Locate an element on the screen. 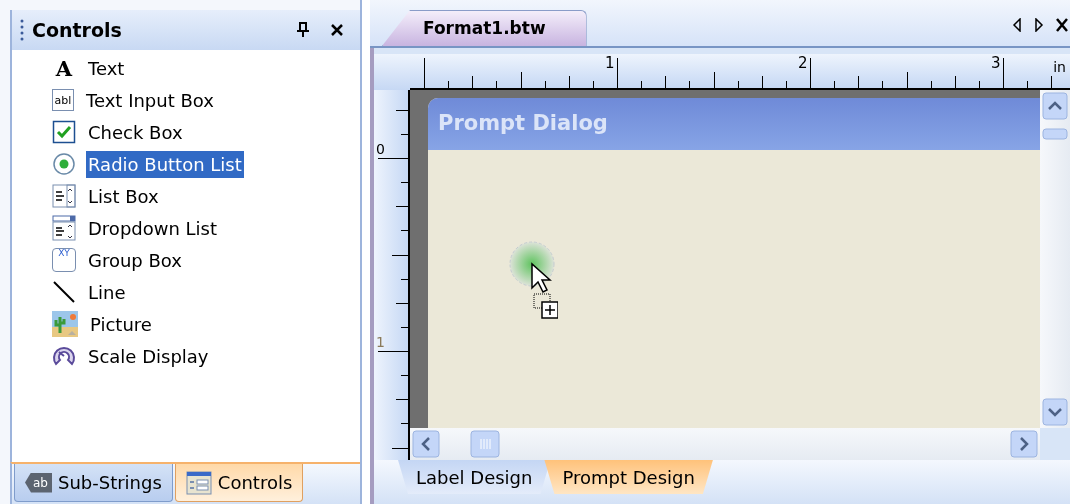 The width and height of the screenshot is (1070, 504). control-list-item: Picture is located at coordinates (121, 324).